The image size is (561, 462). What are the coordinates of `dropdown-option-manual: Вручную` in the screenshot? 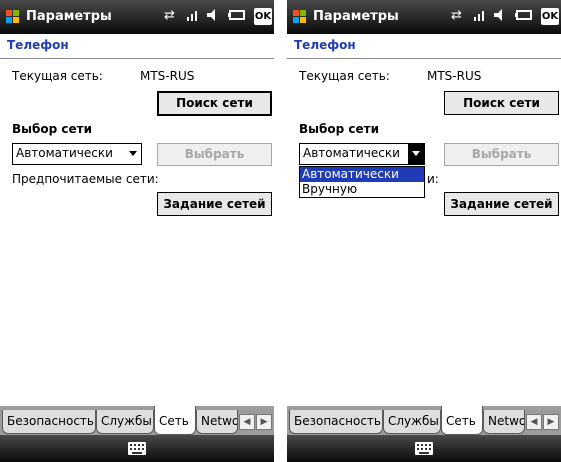 It's located at (362, 189).